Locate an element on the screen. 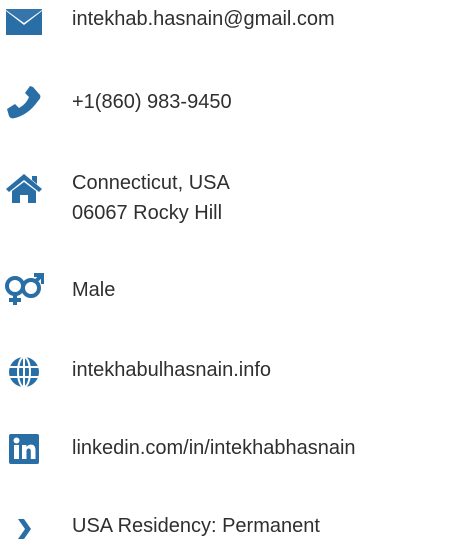 Image resolution: width=454 pixels, height=547 pixels. website-link: intekhabulhasnain.info is located at coordinates (171, 370).